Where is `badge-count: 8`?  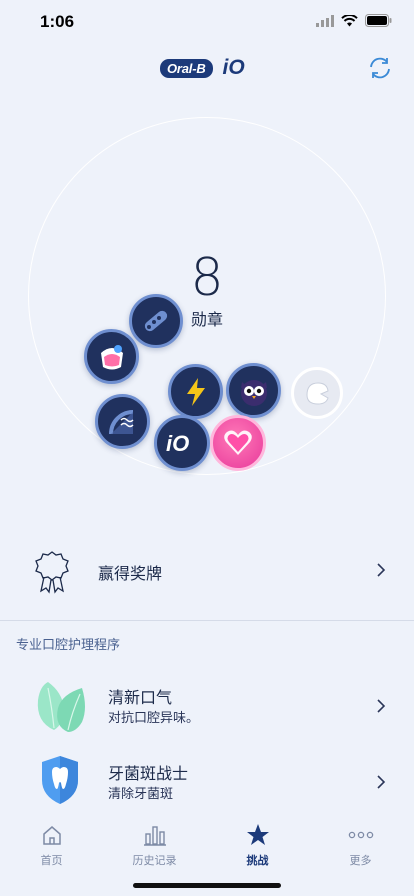 badge-count: 8 is located at coordinates (207, 278).